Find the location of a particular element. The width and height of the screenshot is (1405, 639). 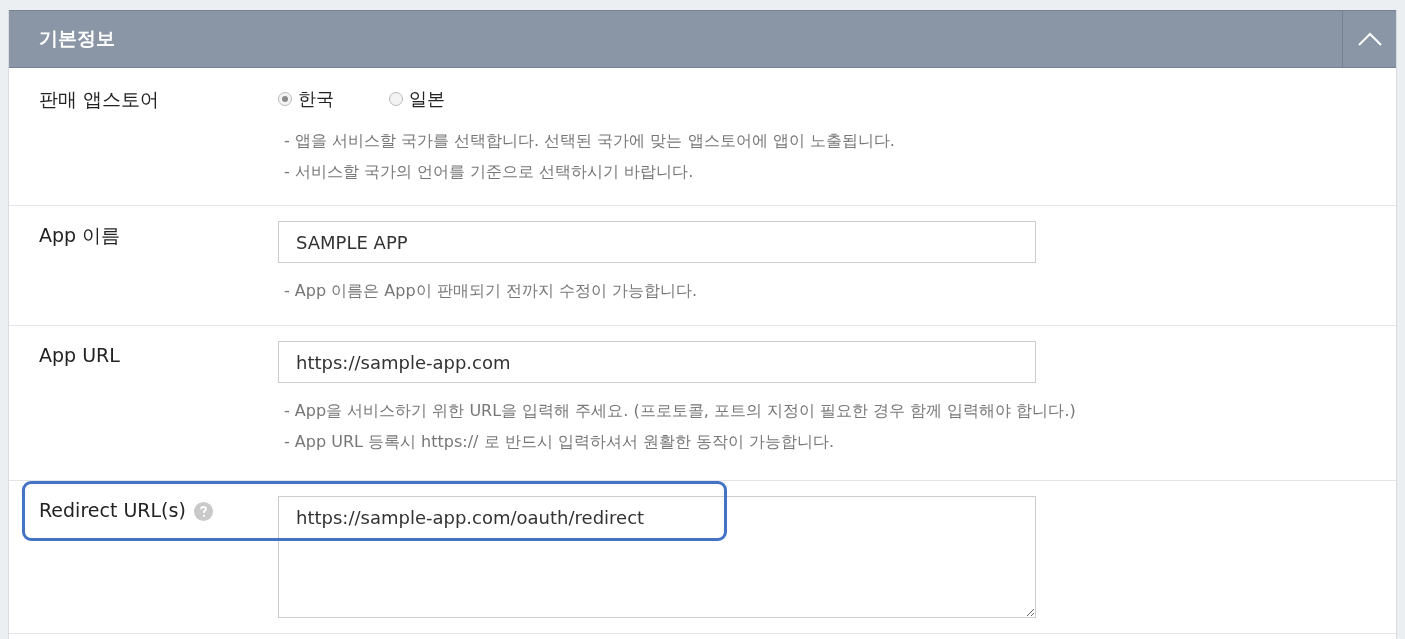

help-text: - App URL 등록시 https:// 로 반드시 입력하셔서 원활한 동작이 가능합니다. is located at coordinates (559, 442).